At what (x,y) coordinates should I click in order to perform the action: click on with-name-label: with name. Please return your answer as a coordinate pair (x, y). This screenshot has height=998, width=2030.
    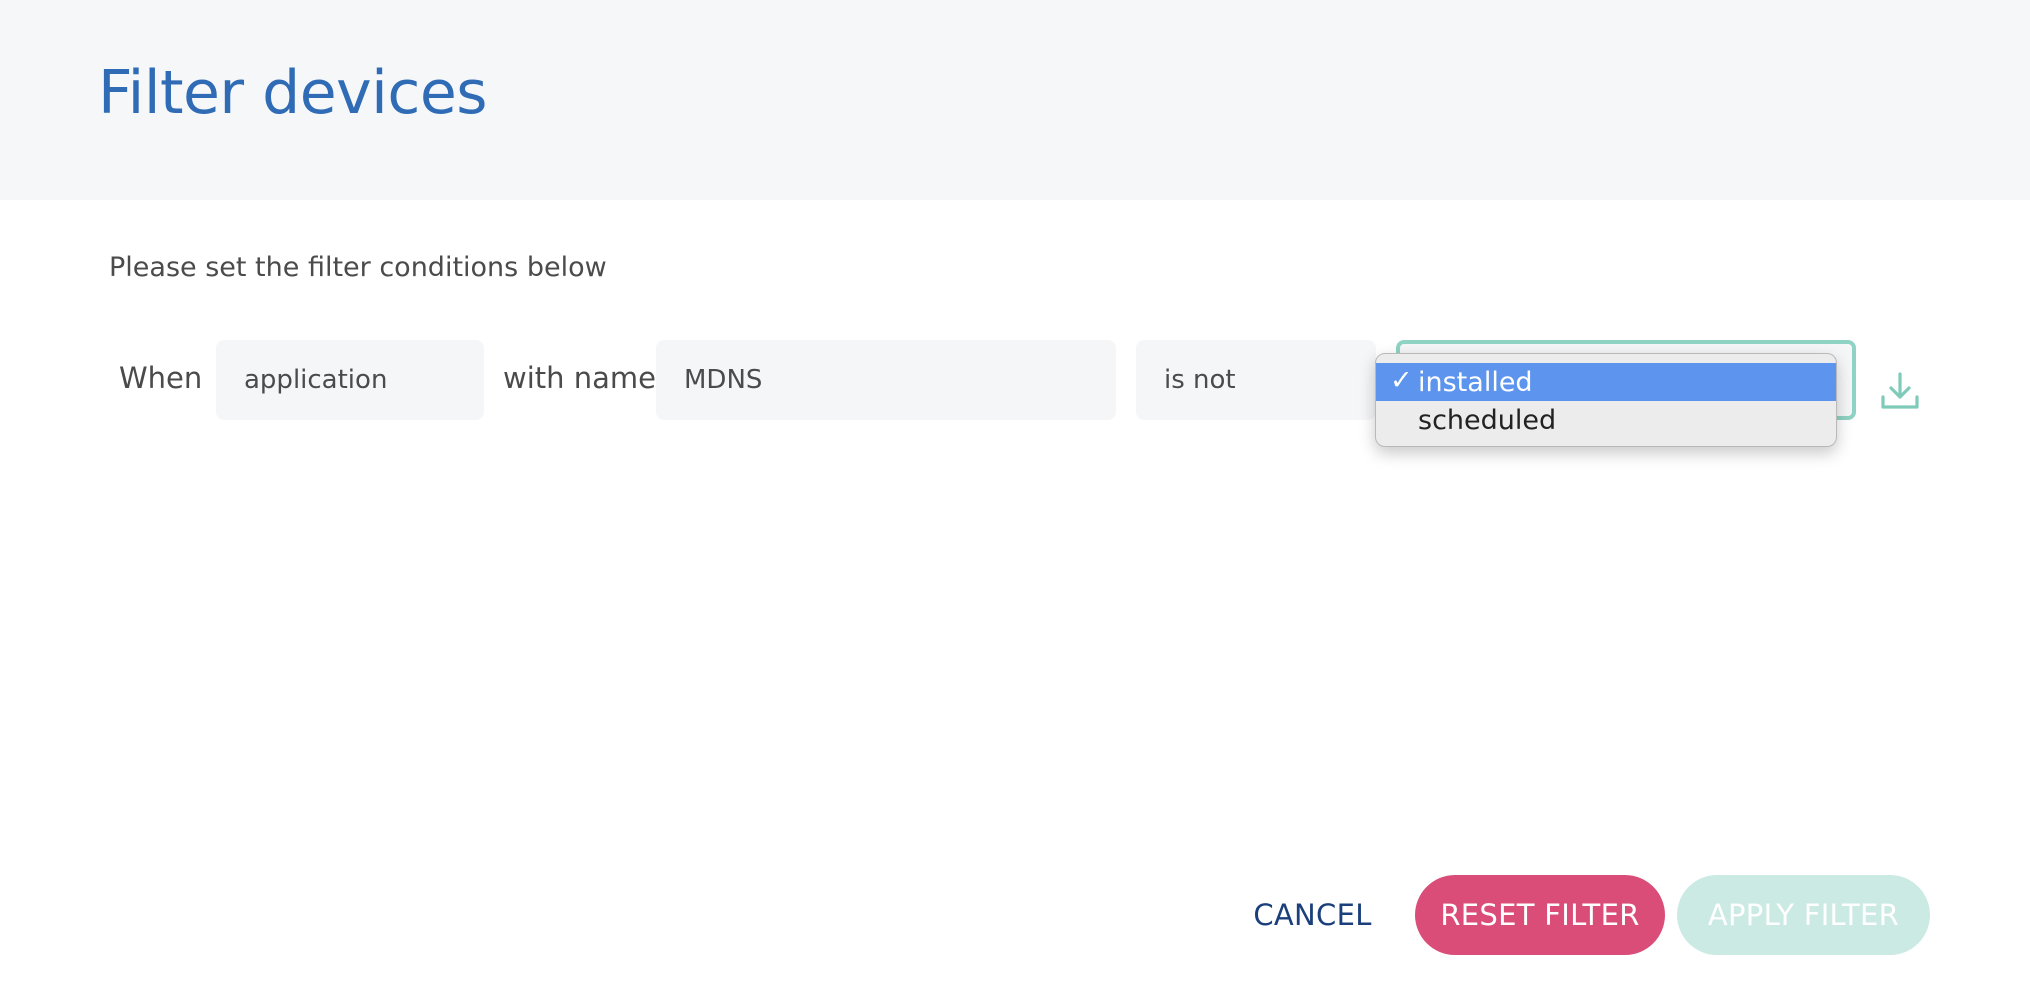
    Looking at the image, I should click on (579, 378).